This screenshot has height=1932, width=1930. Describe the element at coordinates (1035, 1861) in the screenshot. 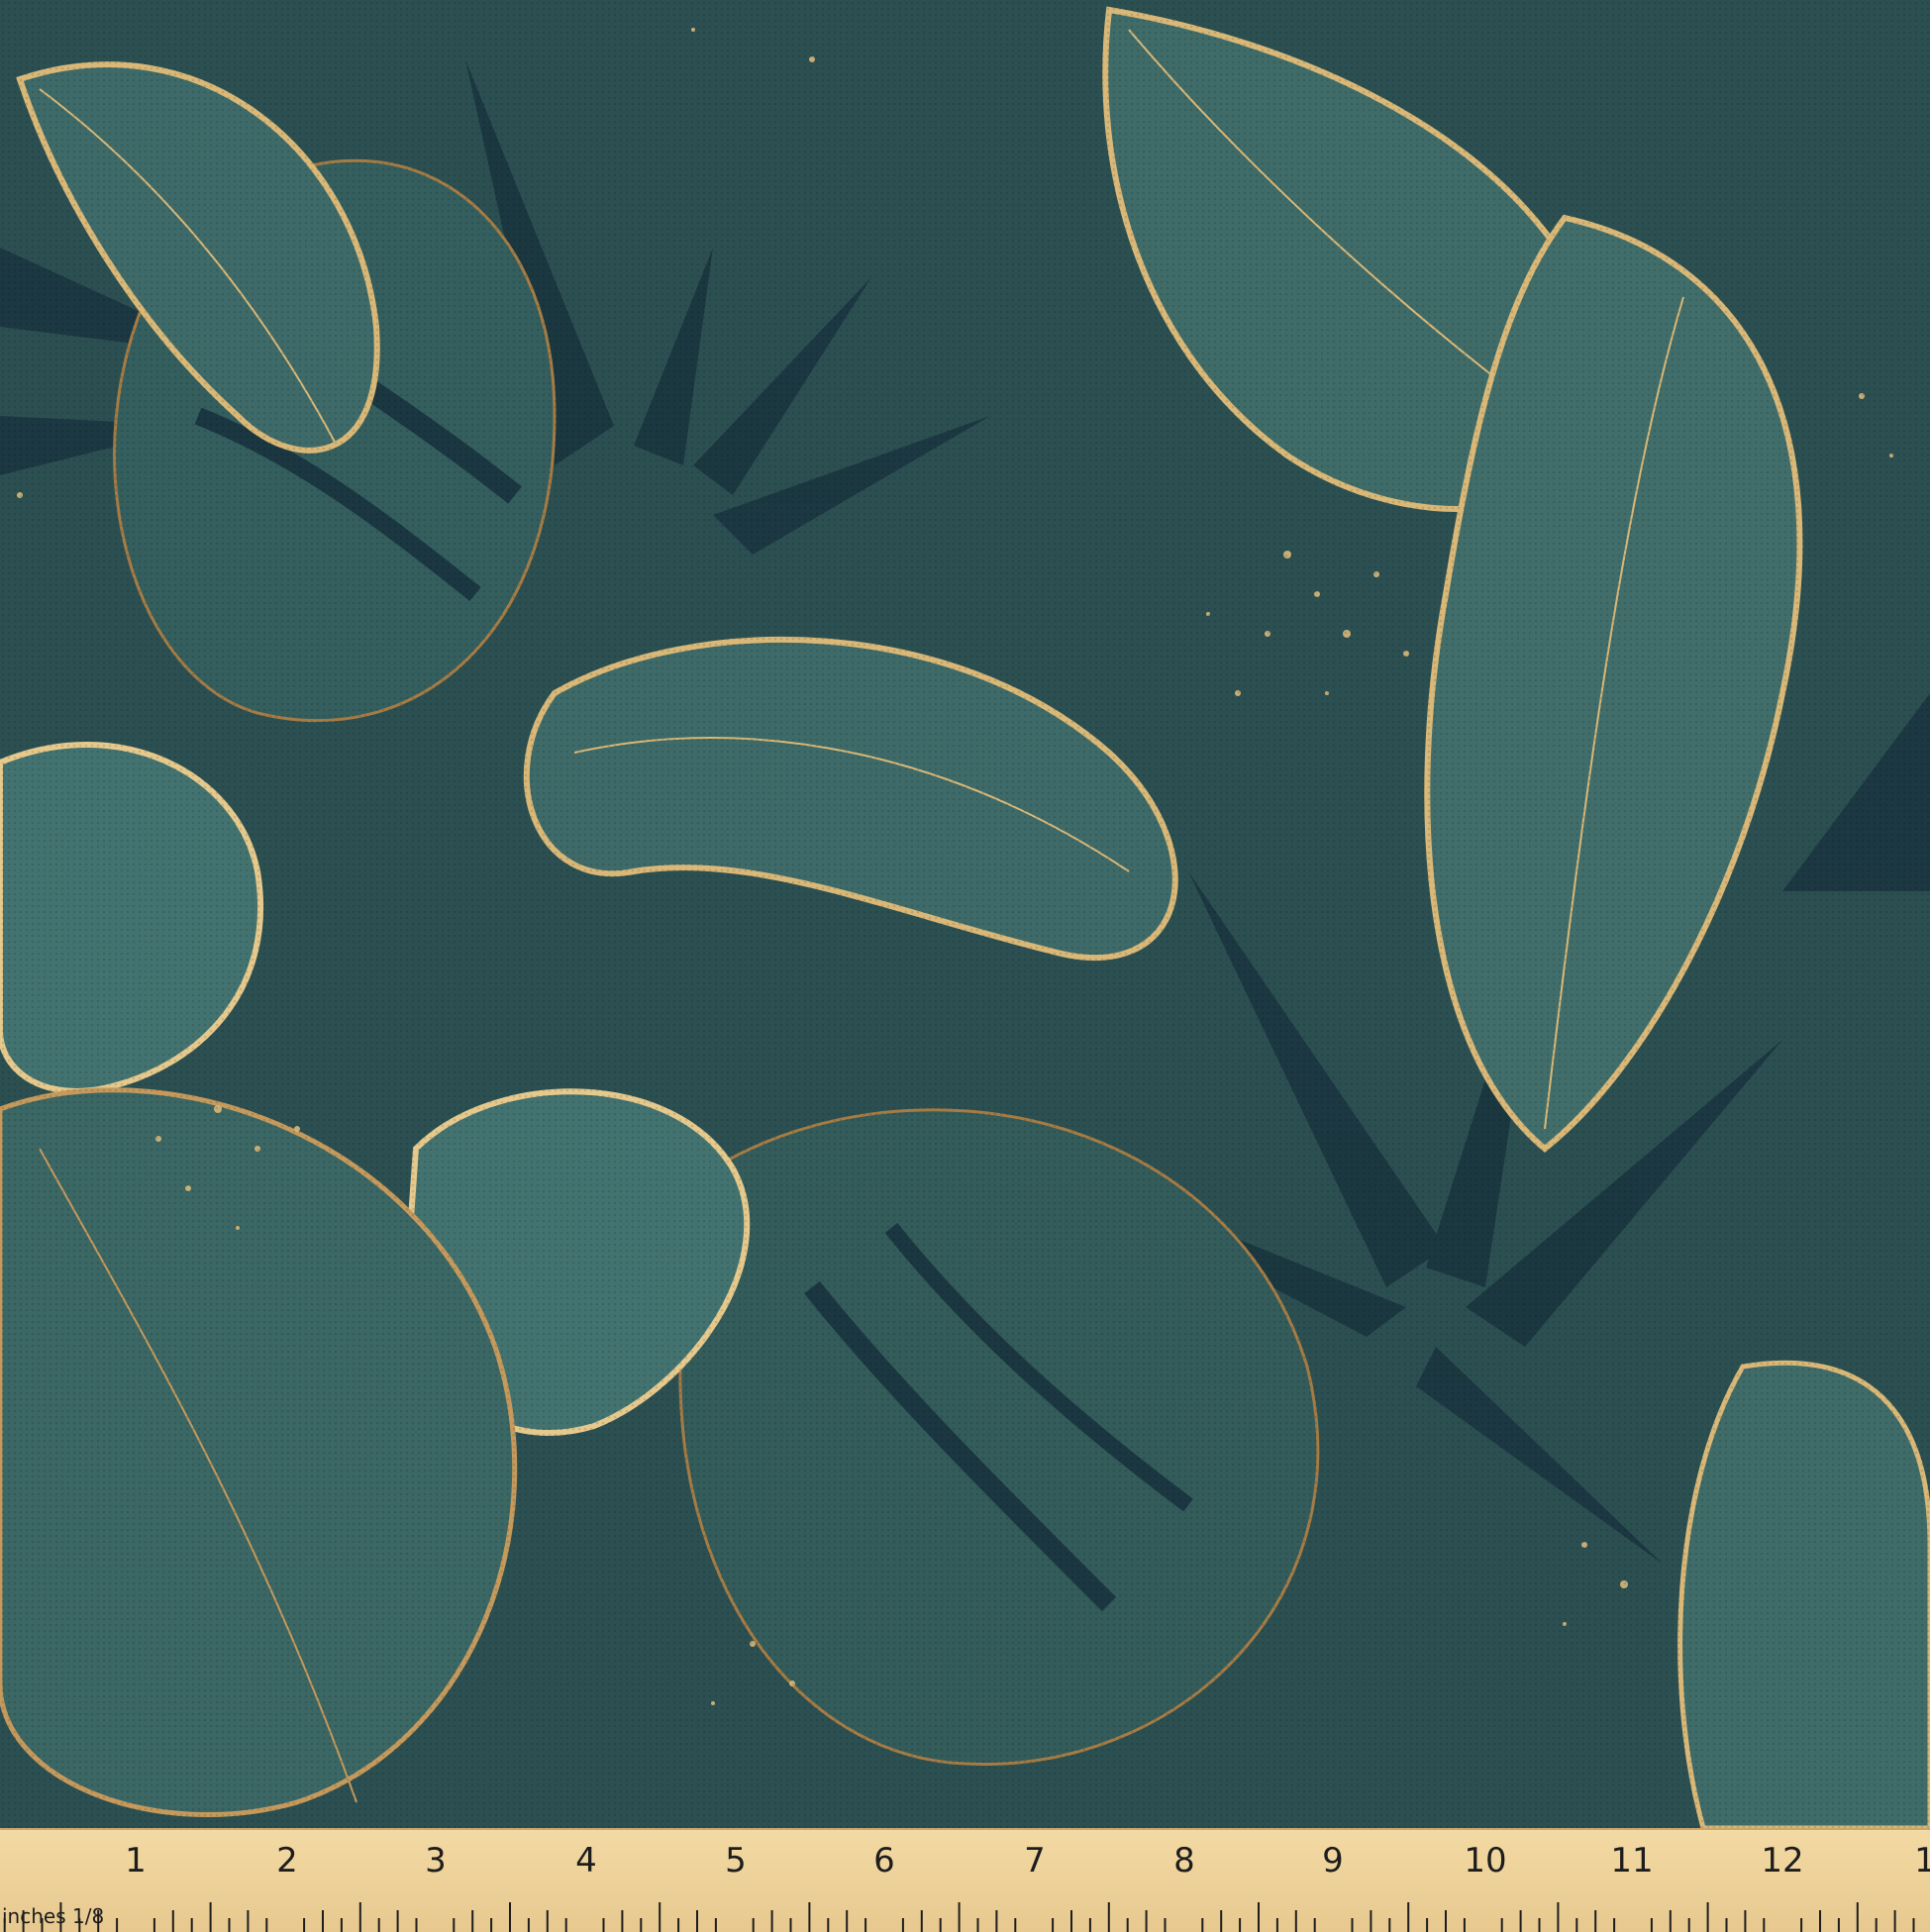

I see `ruler-number: 7` at that location.